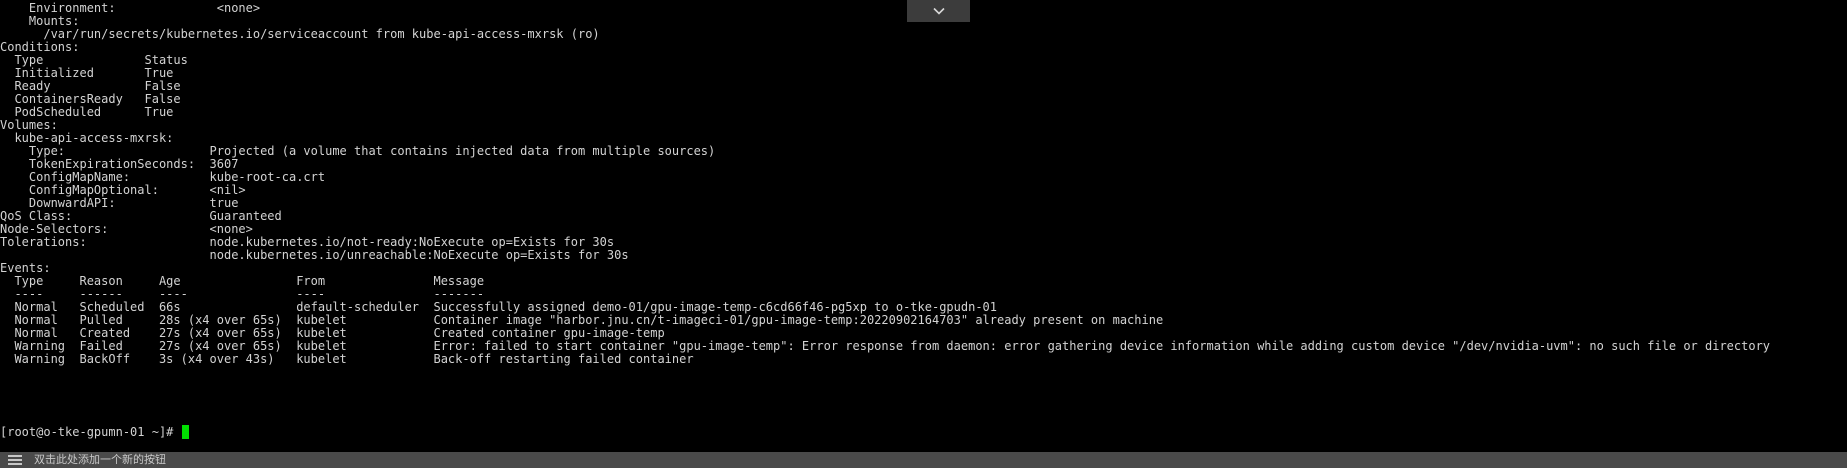  I want to click on collapse-button, so click(938, 11).